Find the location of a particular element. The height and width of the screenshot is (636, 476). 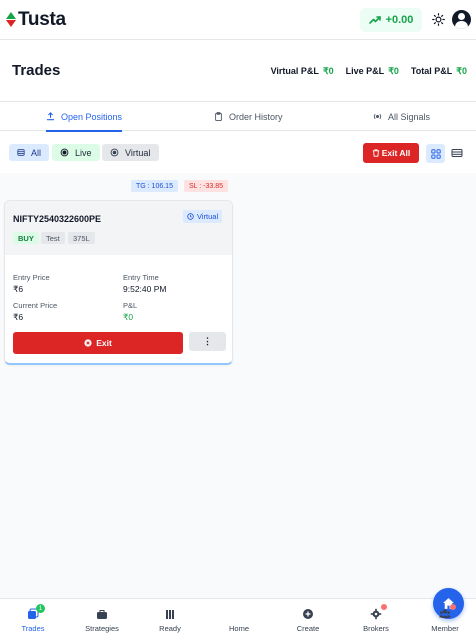

side-tag: BUY is located at coordinates (26, 238).